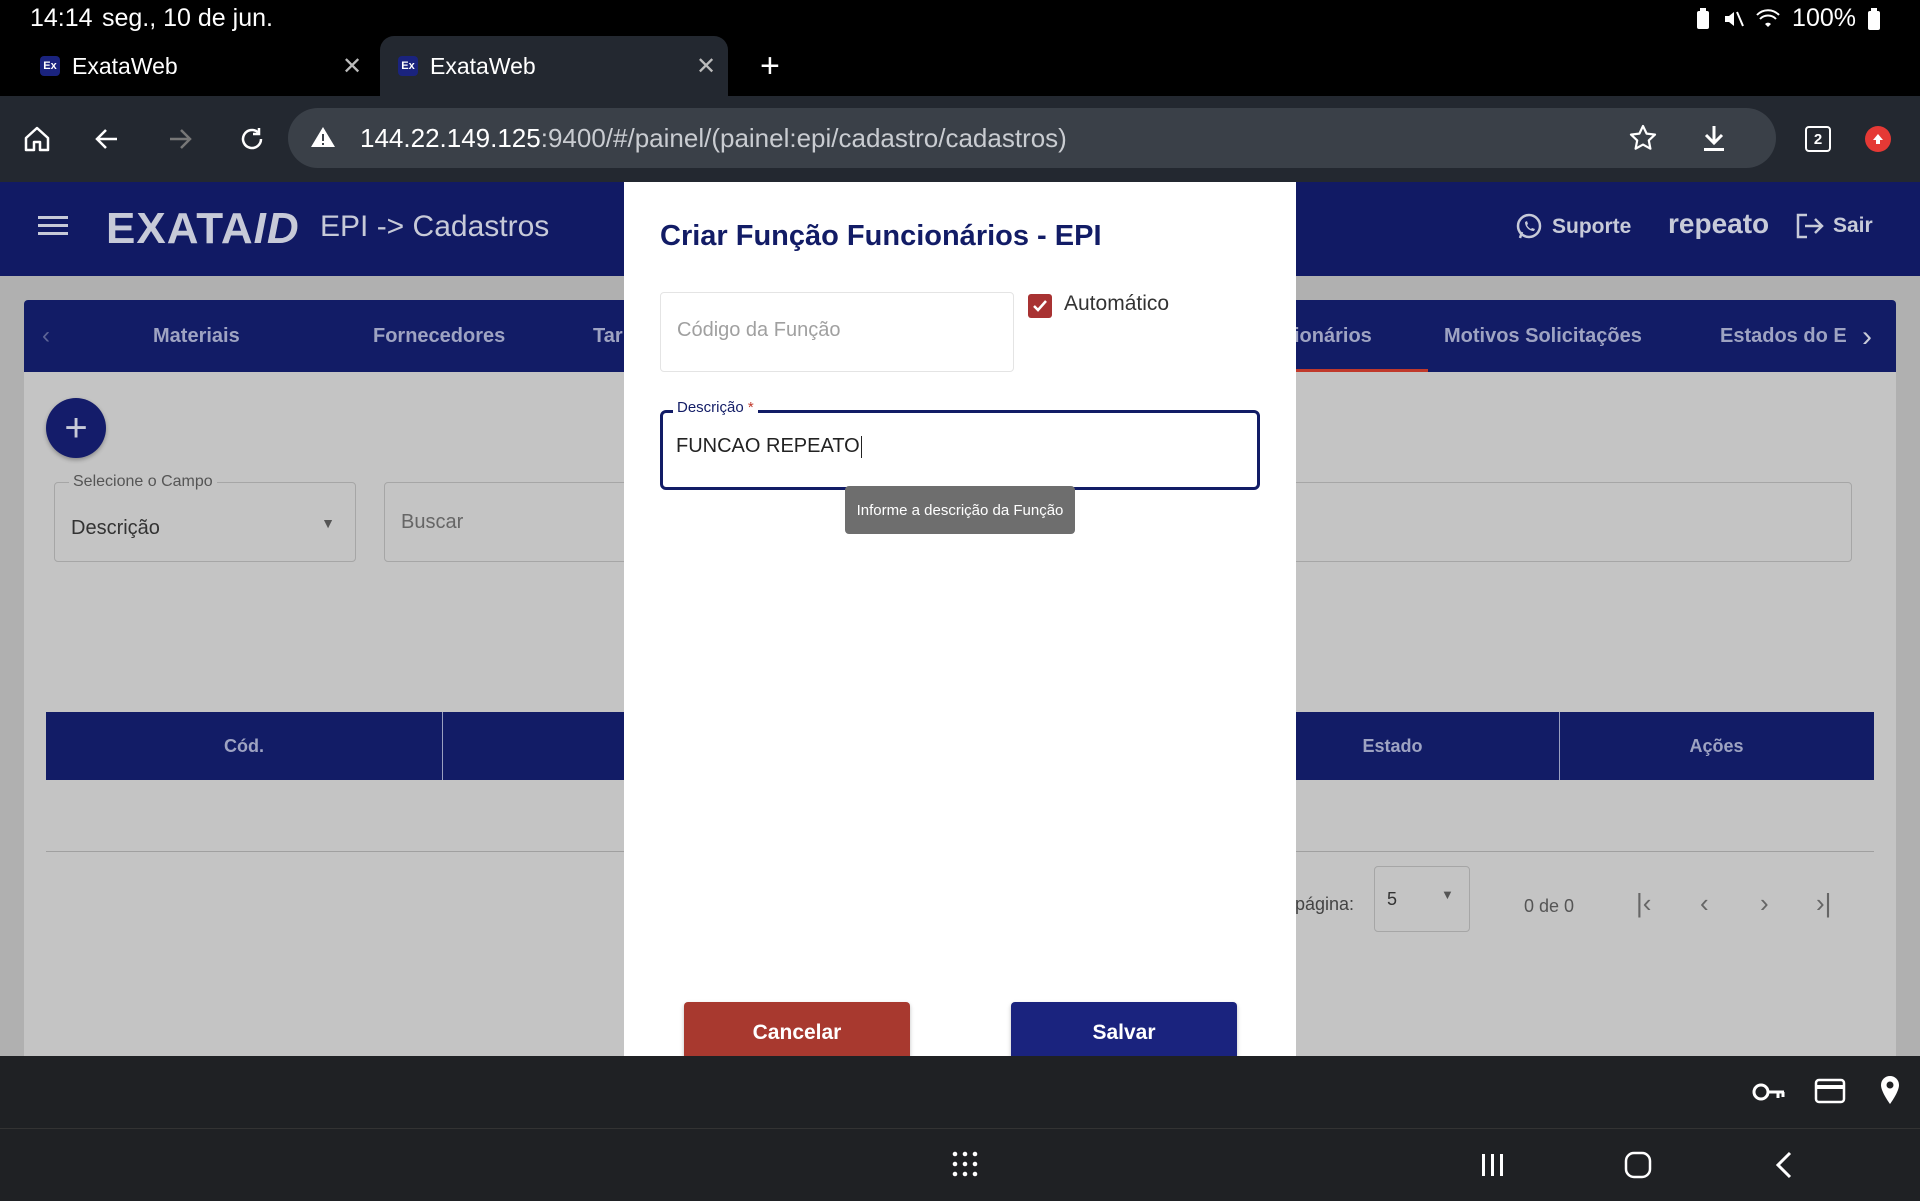 The image size is (1920, 1201). I want to click on autofill-bar, so click(960, 1092).